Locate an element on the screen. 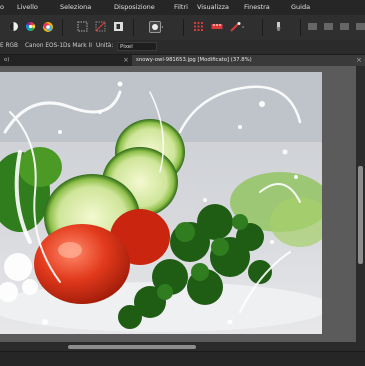 This screenshot has height=366, width=365. color-wheel-icon is located at coordinates (30, 26).